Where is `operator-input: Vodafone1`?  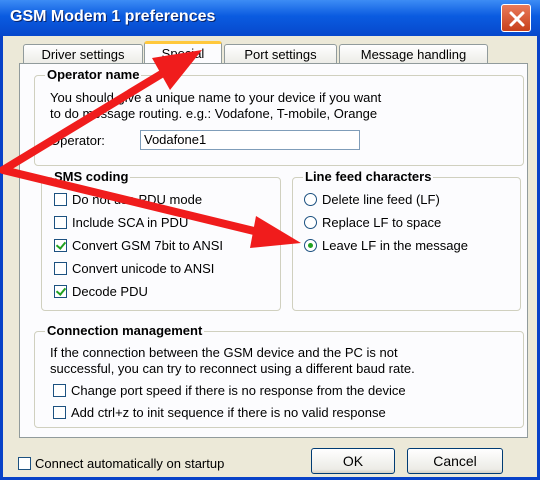
operator-input: Vodafone1 is located at coordinates (250, 140).